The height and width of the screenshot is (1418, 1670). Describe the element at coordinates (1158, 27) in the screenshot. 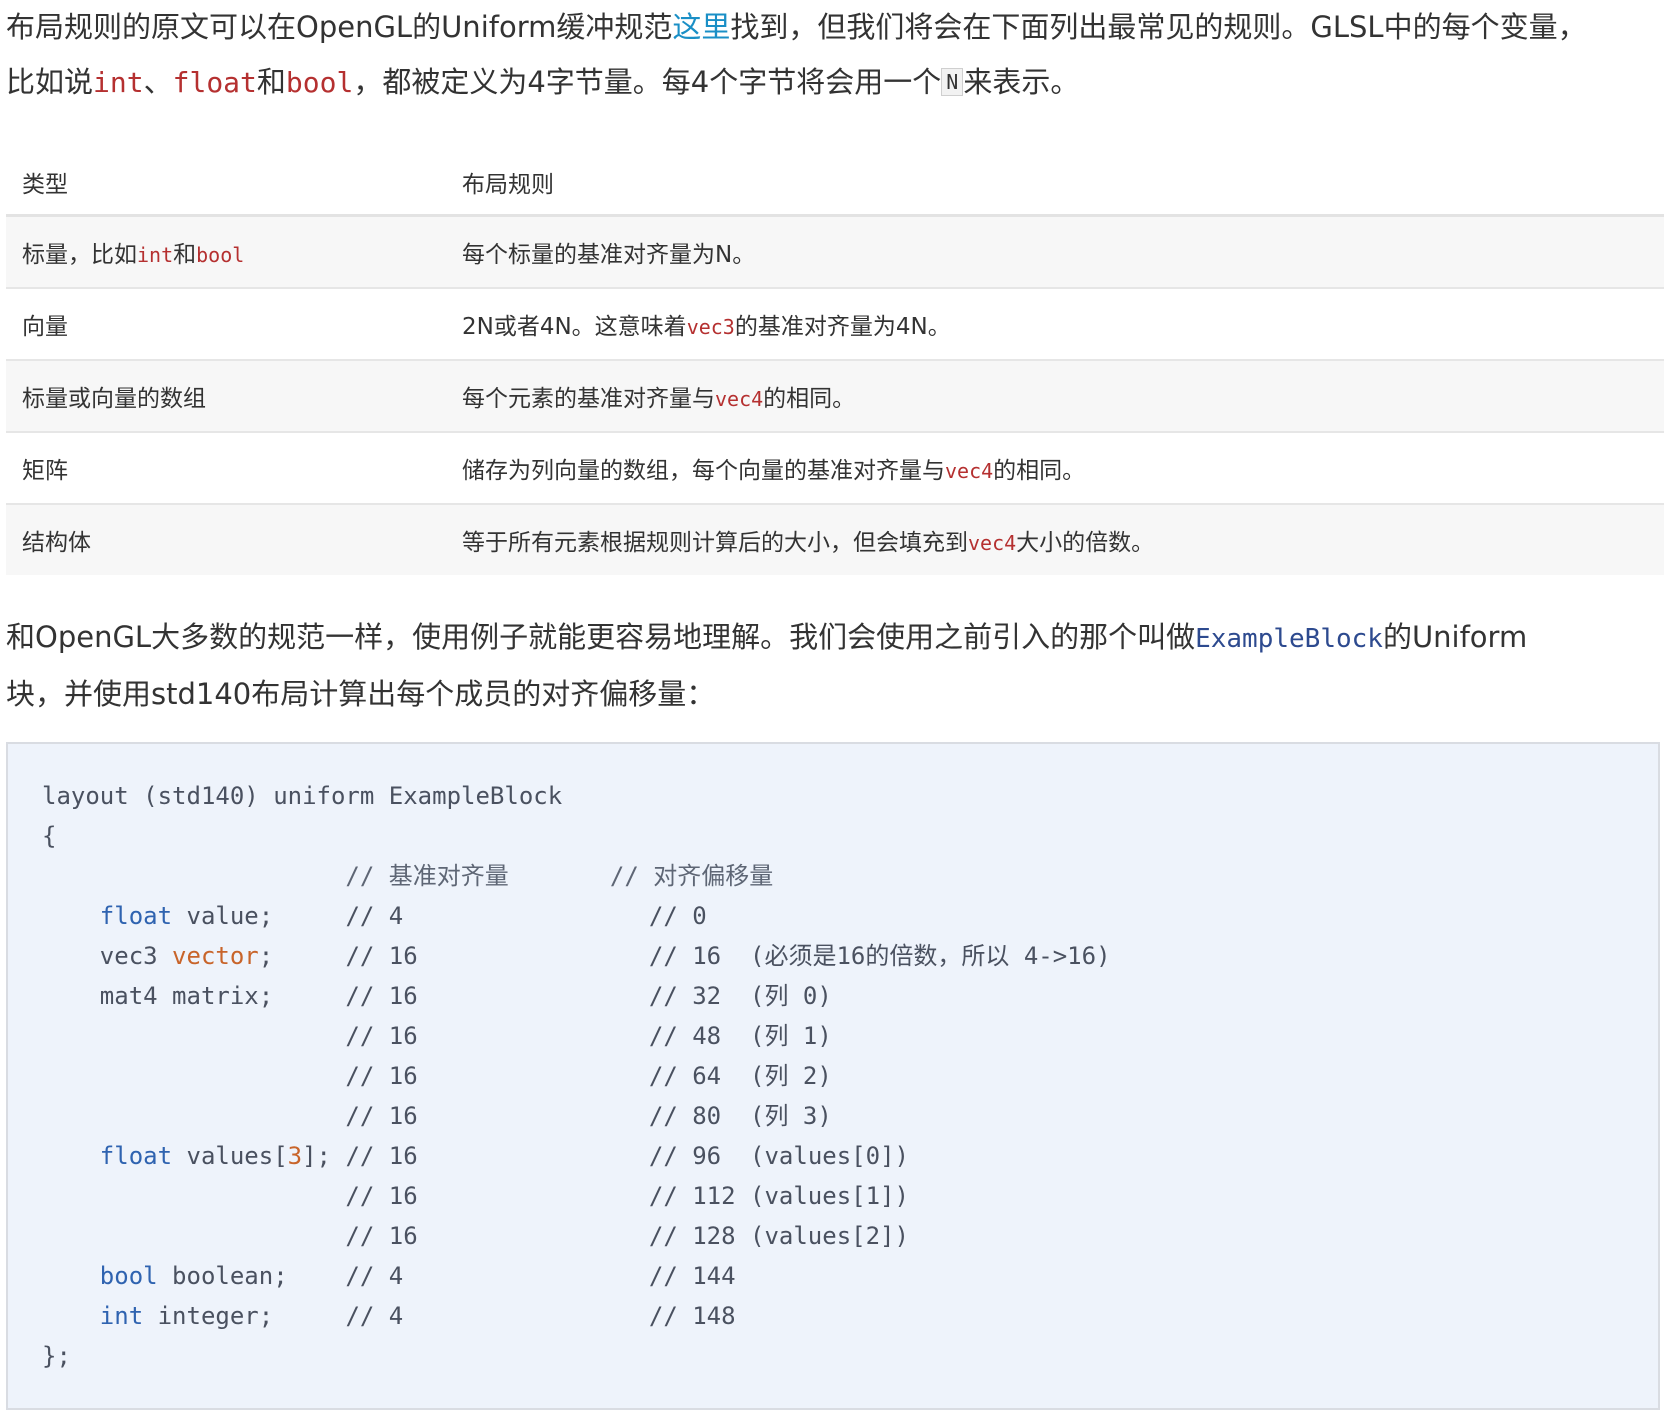

I see `intro-text: 找到，但我们将会在下面列出最常见的规则。GLSL中的每个变量，` at that location.